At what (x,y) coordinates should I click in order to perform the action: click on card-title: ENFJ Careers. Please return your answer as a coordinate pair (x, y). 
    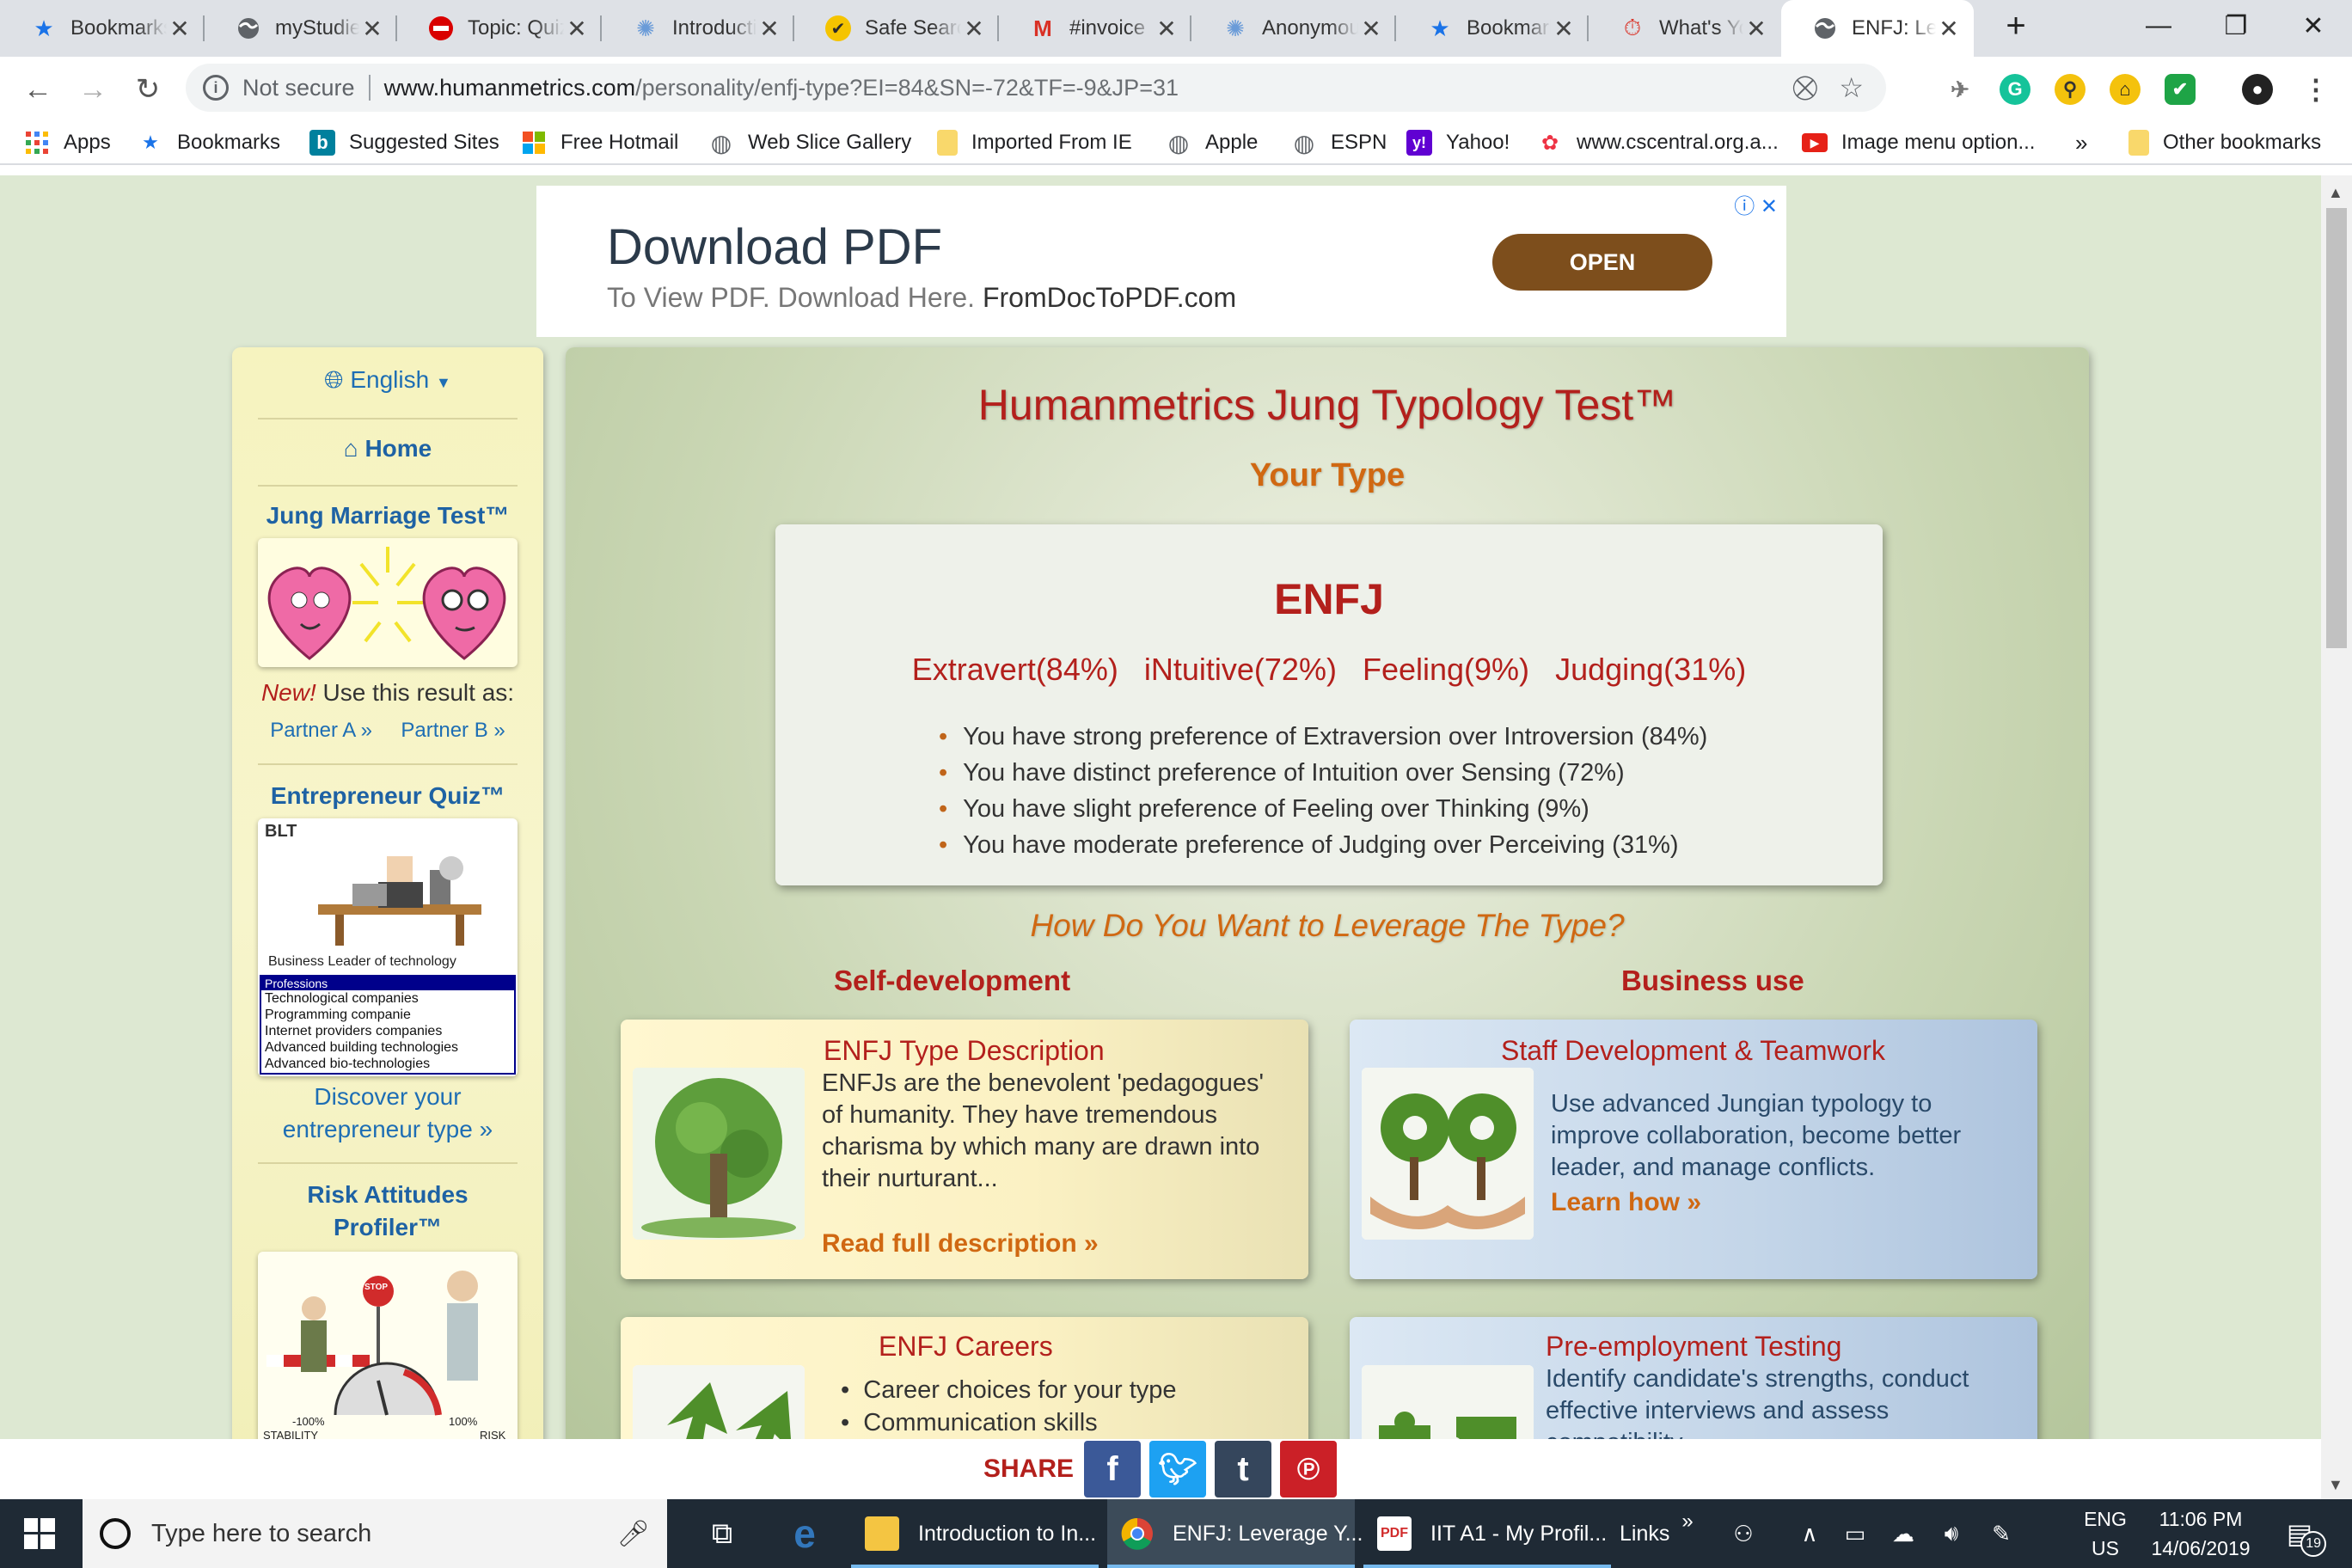
    Looking at the image, I should click on (966, 1347).